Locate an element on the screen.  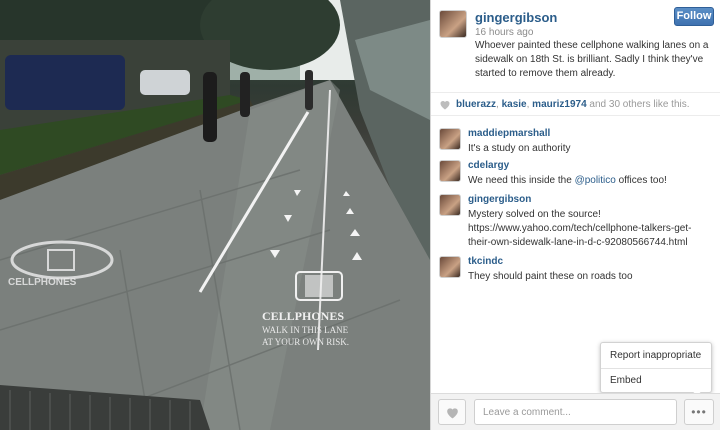
comment-text-part: We need this inside the is located at coordinates (521, 180).